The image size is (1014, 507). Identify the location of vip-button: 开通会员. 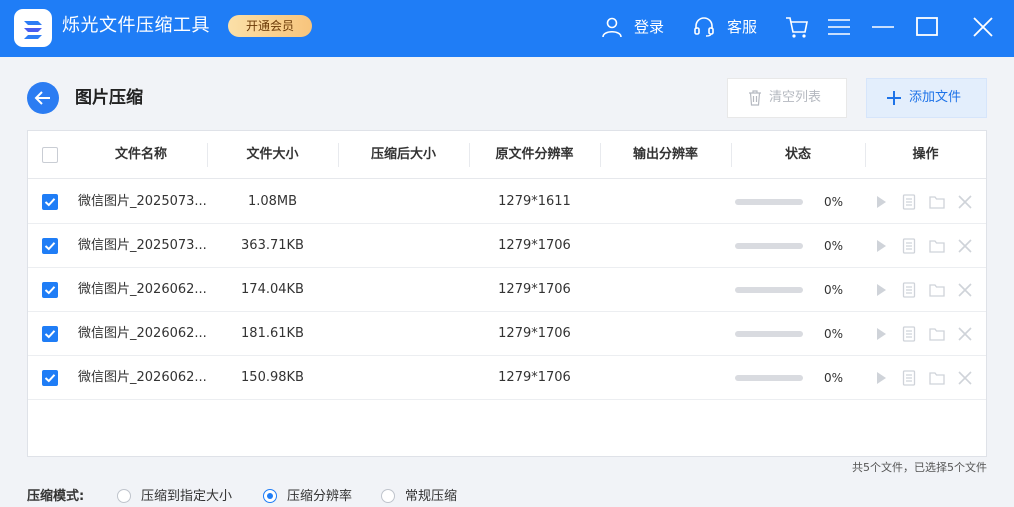
(270, 26).